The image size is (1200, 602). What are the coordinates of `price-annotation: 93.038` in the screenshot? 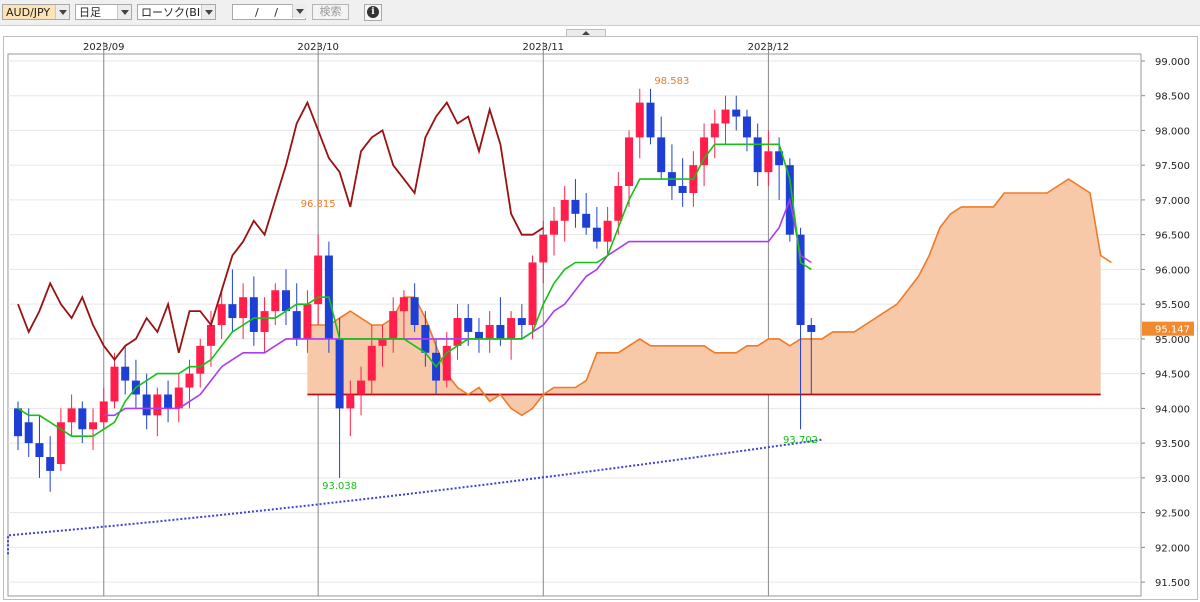 It's located at (339, 486).